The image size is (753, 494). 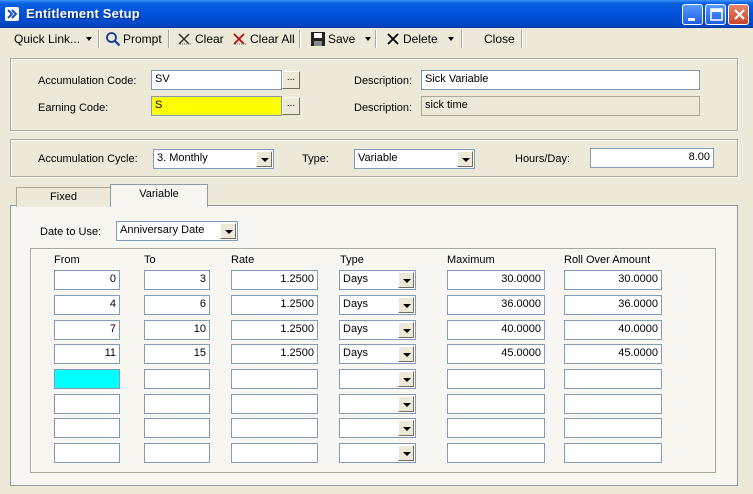 I want to click on date-to-use-select: Anniversary Date, so click(x=177, y=231).